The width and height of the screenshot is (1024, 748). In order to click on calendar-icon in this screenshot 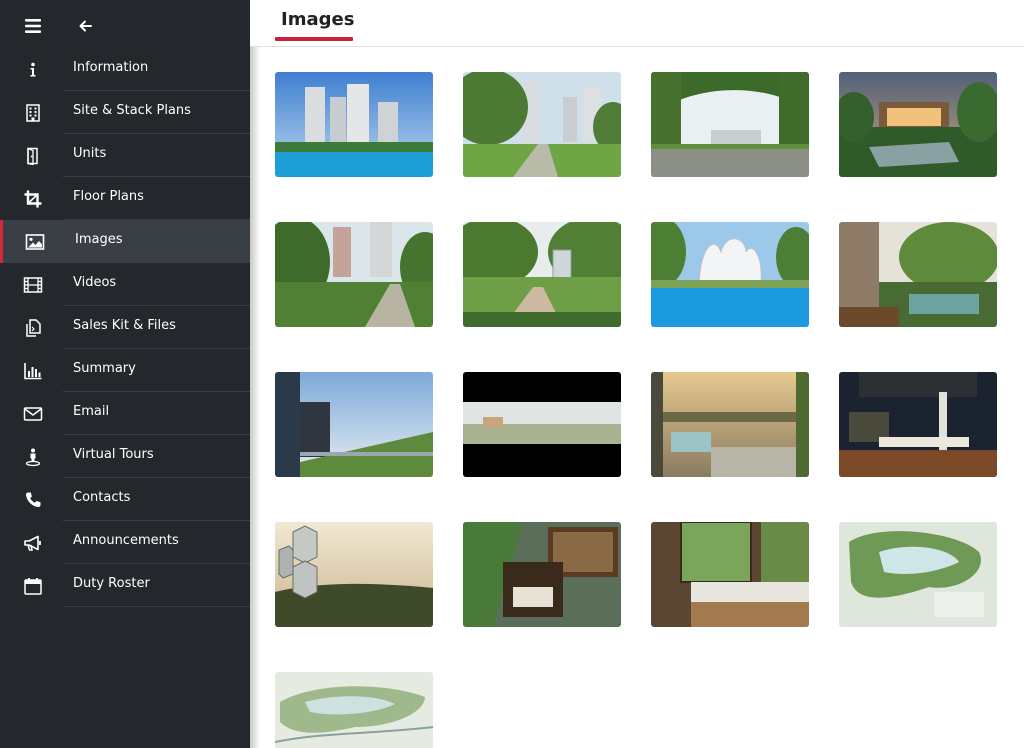, I will do `click(33, 586)`.